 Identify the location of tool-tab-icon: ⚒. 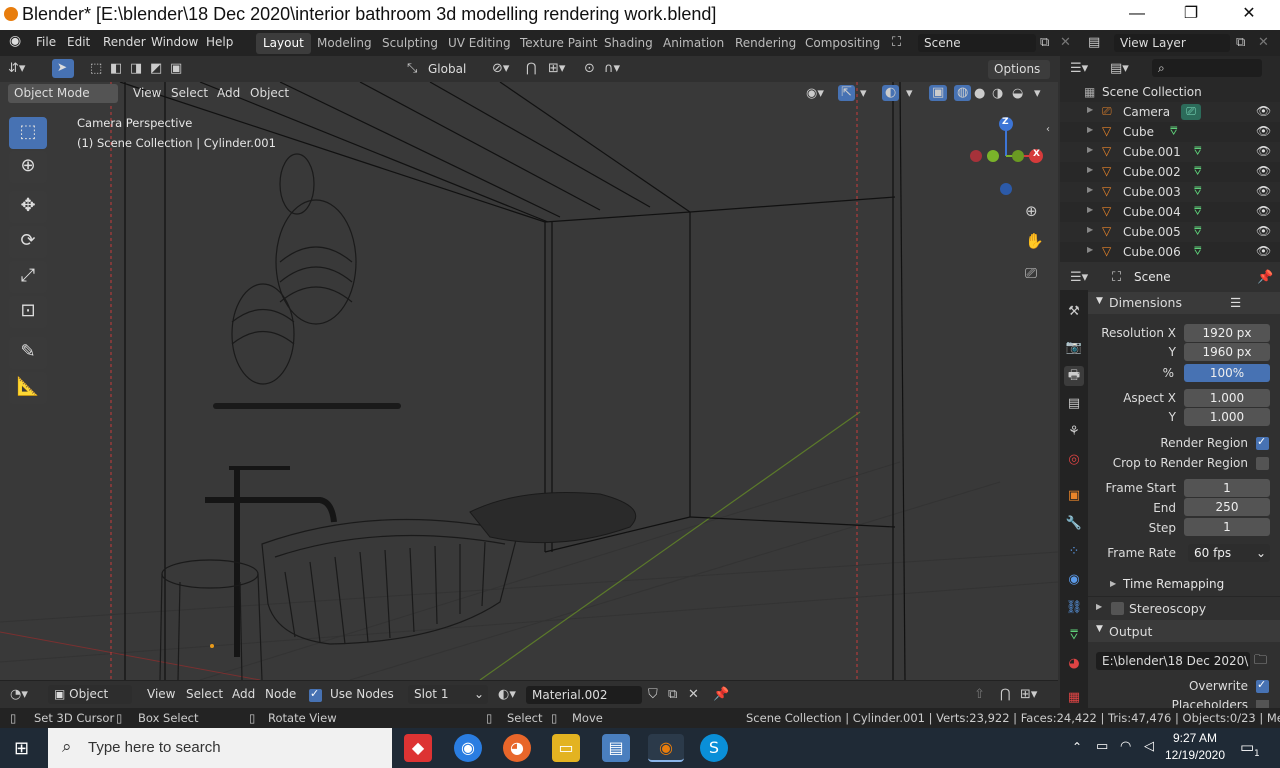
(1074, 312).